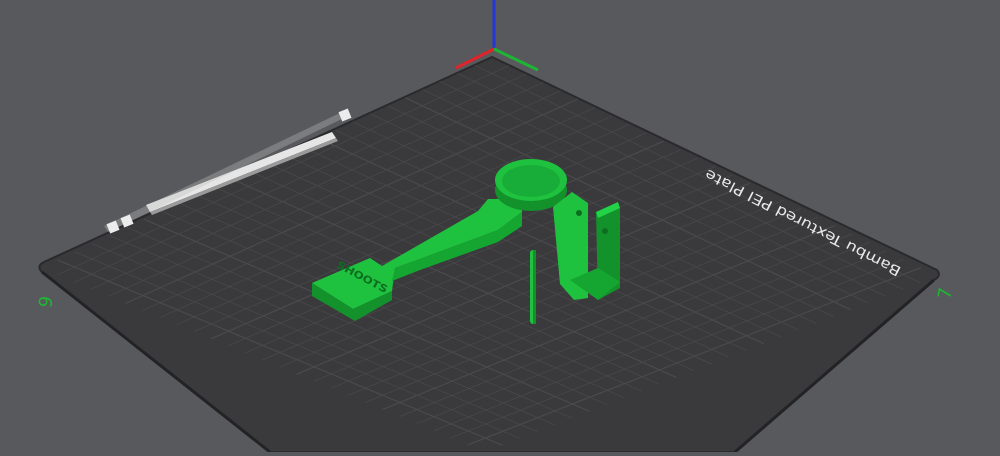 This screenshot has height=456, width=1000. What do you see at coordinates (579, 213) in the screenshot?
I see `bracket-hole-top` at bounding box center [579, 213].